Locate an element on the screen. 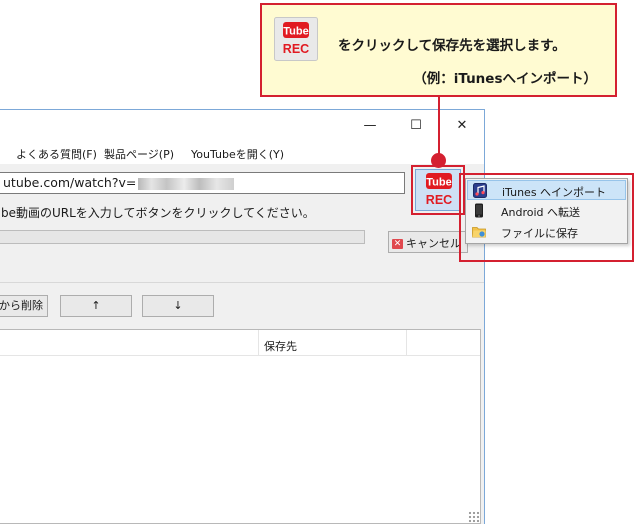 Image resolution: width=636 pixels, height=524 pixels. url-input: utube.com/watch?v= is located at coordinates (202, 183).